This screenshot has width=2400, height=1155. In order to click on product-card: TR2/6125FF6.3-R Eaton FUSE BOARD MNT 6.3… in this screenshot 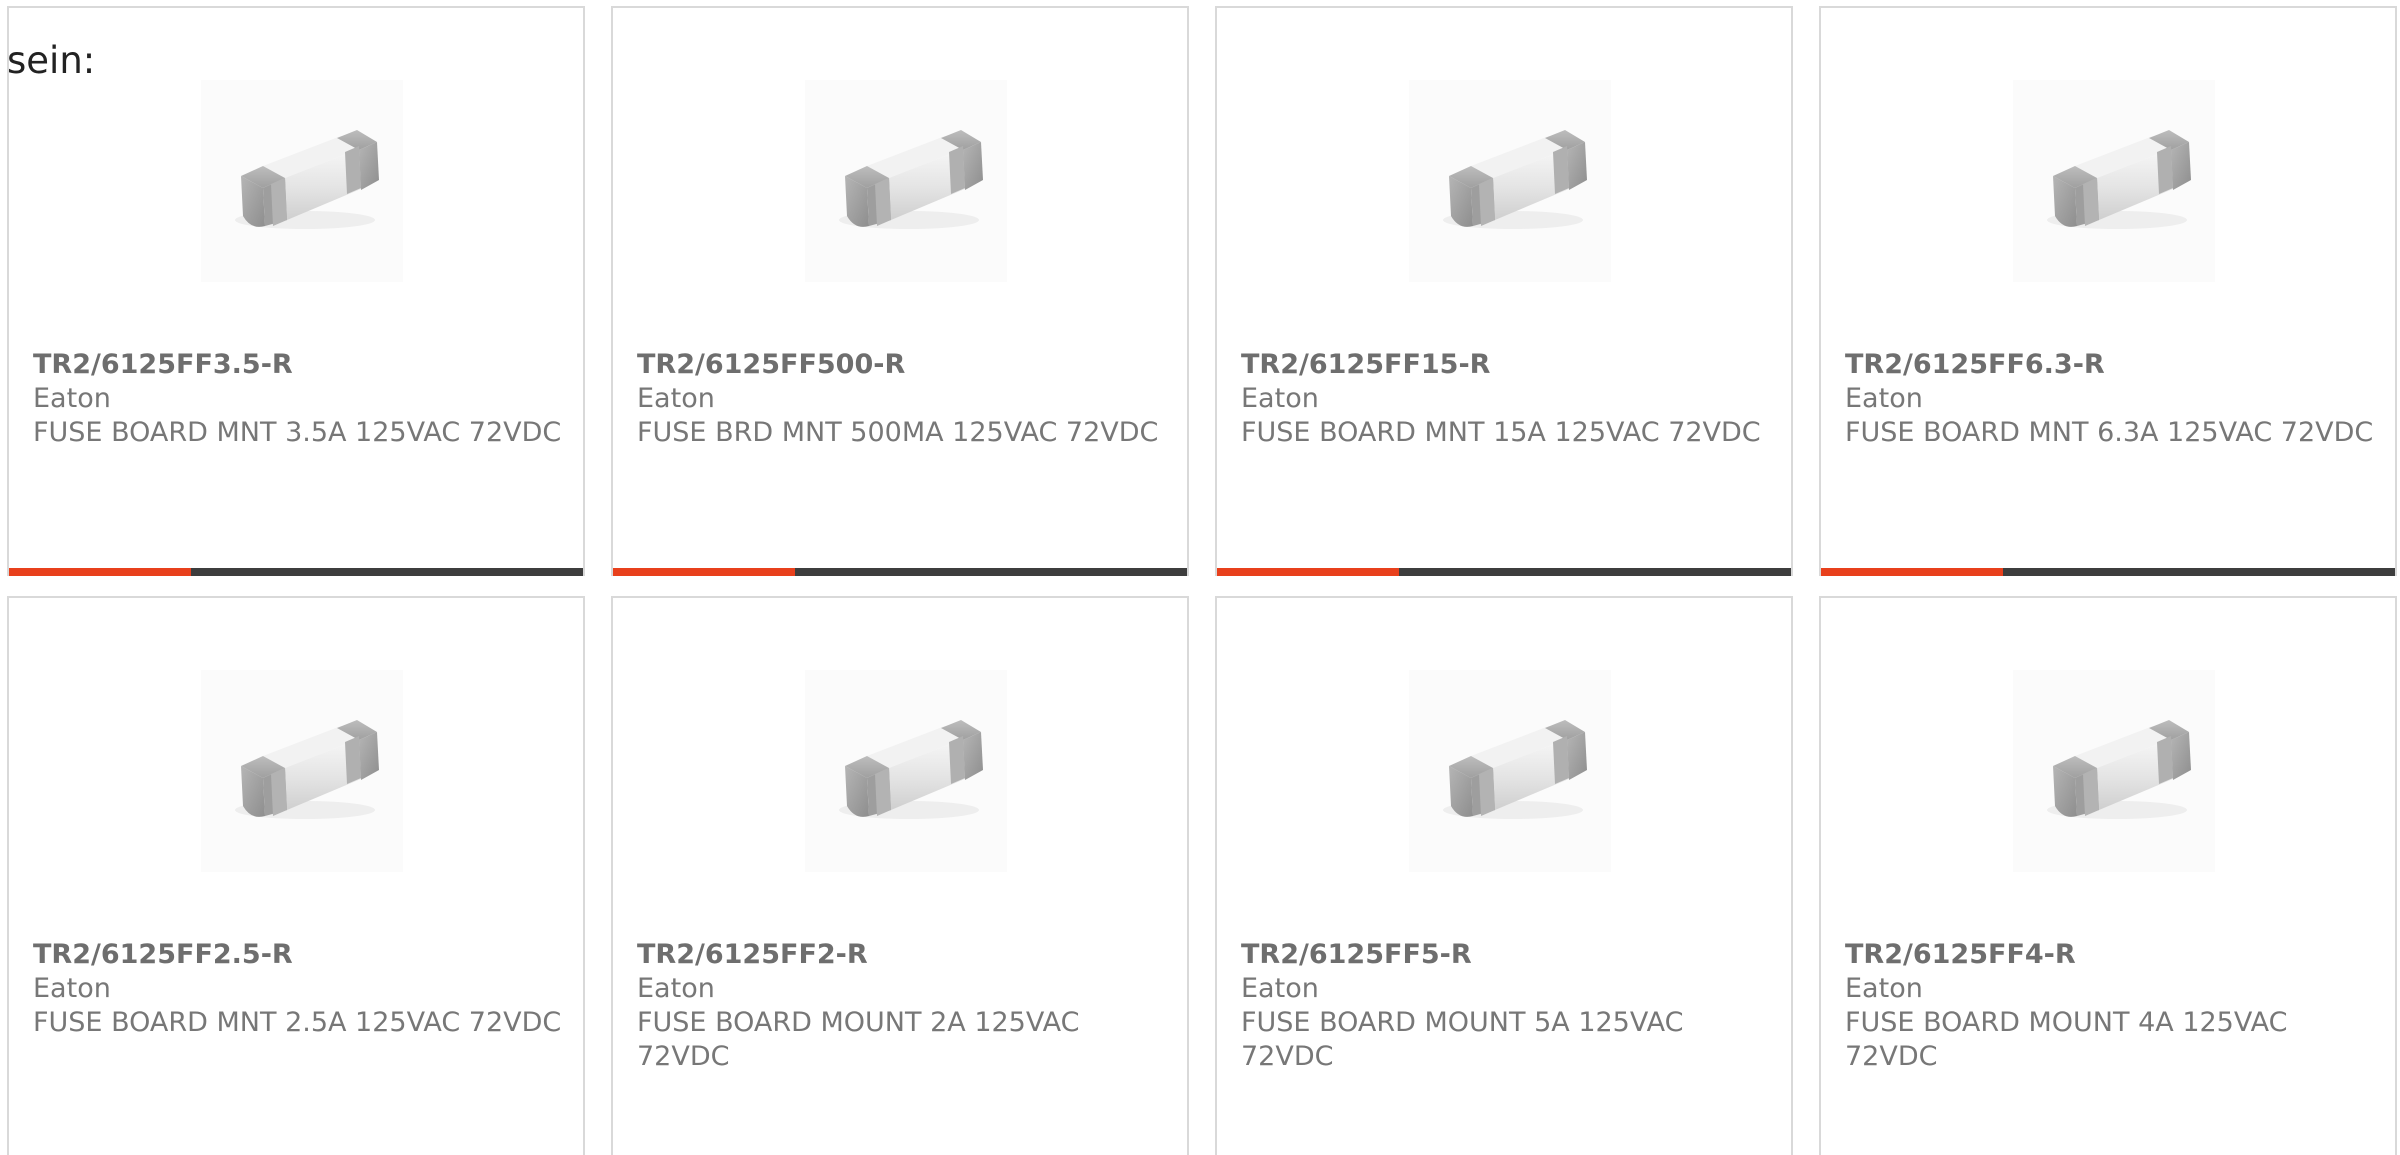, I will do `click(2108, 291)`.